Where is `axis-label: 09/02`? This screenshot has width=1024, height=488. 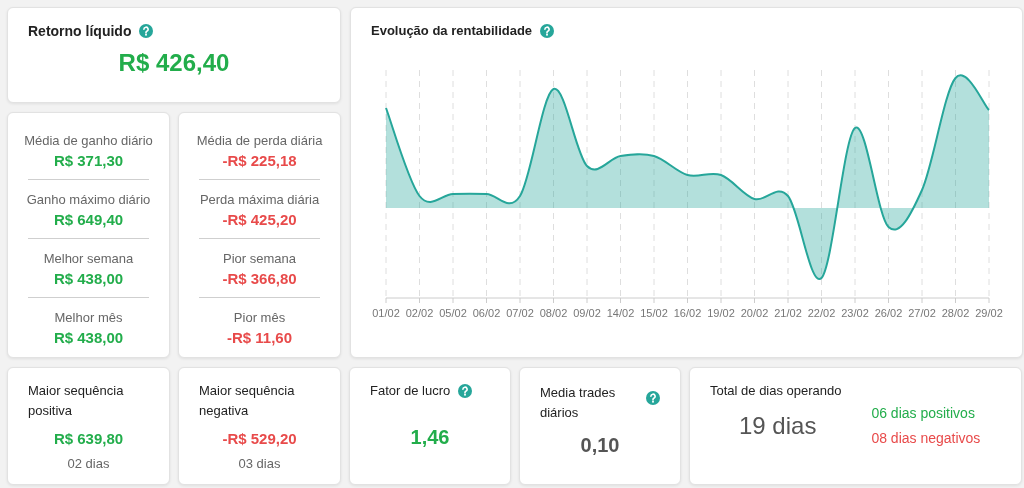
axis-label: 09/02 is located at coordinates (587, 313).